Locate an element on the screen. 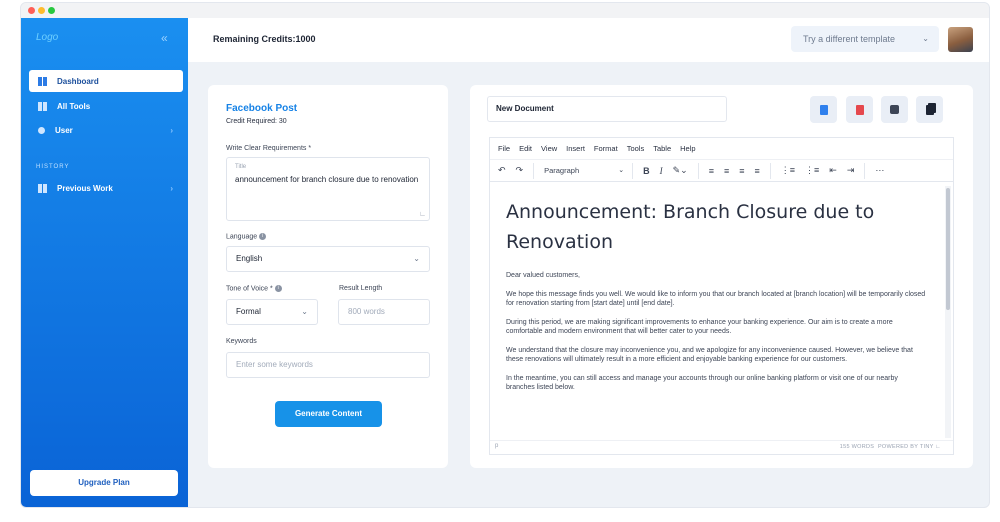  upgrade-plan-button: Upgrade Plan is located at coordinates (104, 483).